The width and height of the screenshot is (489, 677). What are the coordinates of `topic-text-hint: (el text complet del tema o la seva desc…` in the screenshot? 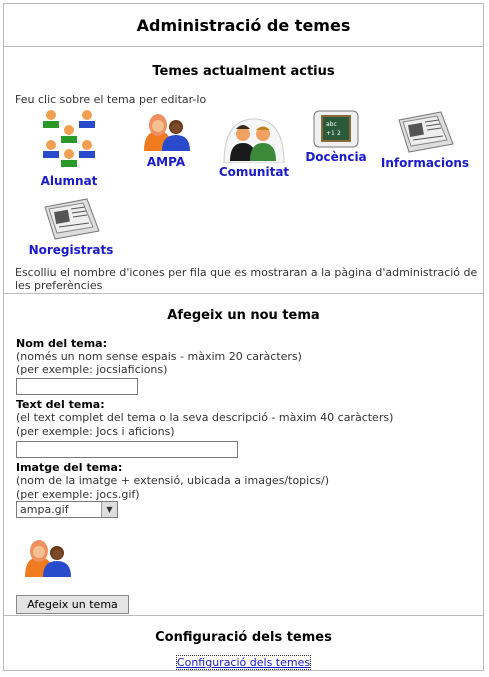 It's located at (205, 417).